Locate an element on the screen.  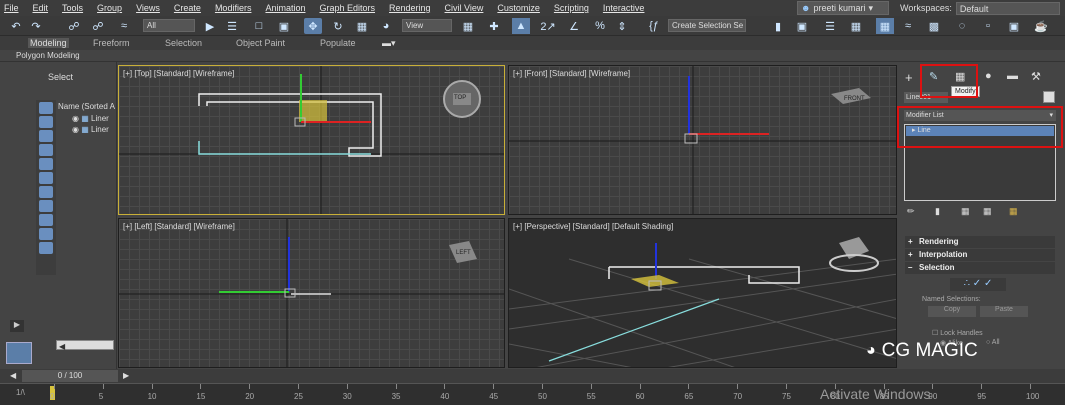
time-slider-thumb: 0 / 100 is located at coordinates (70, 376).